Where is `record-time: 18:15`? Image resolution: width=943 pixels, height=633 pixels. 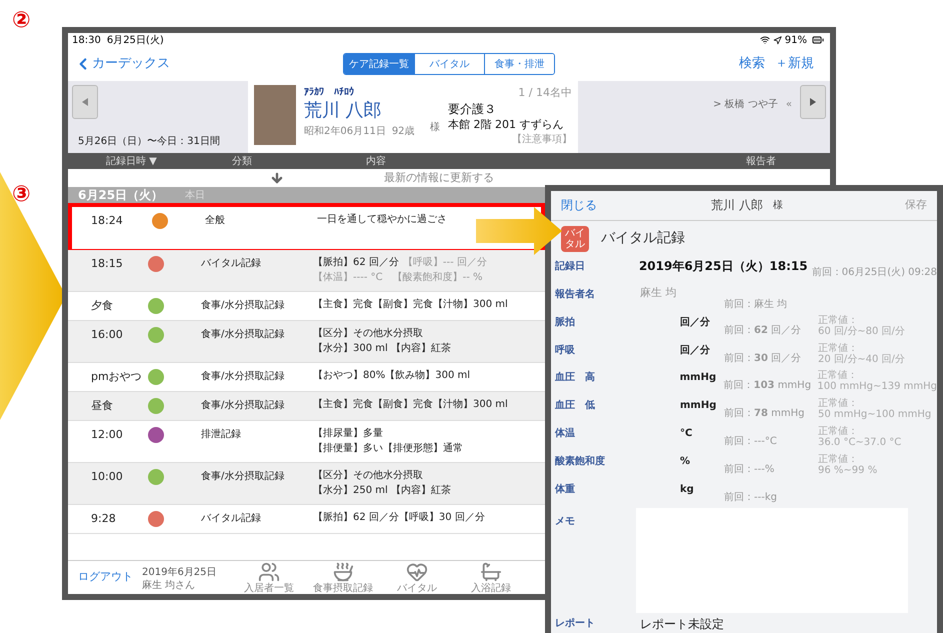
record-time: 18:15 is located at coordinates (107, 263).